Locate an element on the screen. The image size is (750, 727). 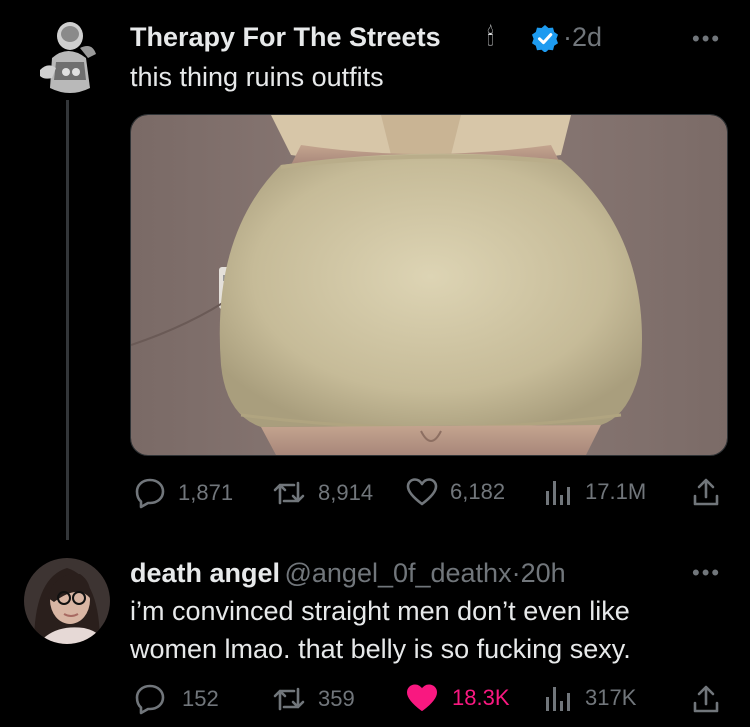
retweet-action: 8,914 is located at coordinates (322, 493).